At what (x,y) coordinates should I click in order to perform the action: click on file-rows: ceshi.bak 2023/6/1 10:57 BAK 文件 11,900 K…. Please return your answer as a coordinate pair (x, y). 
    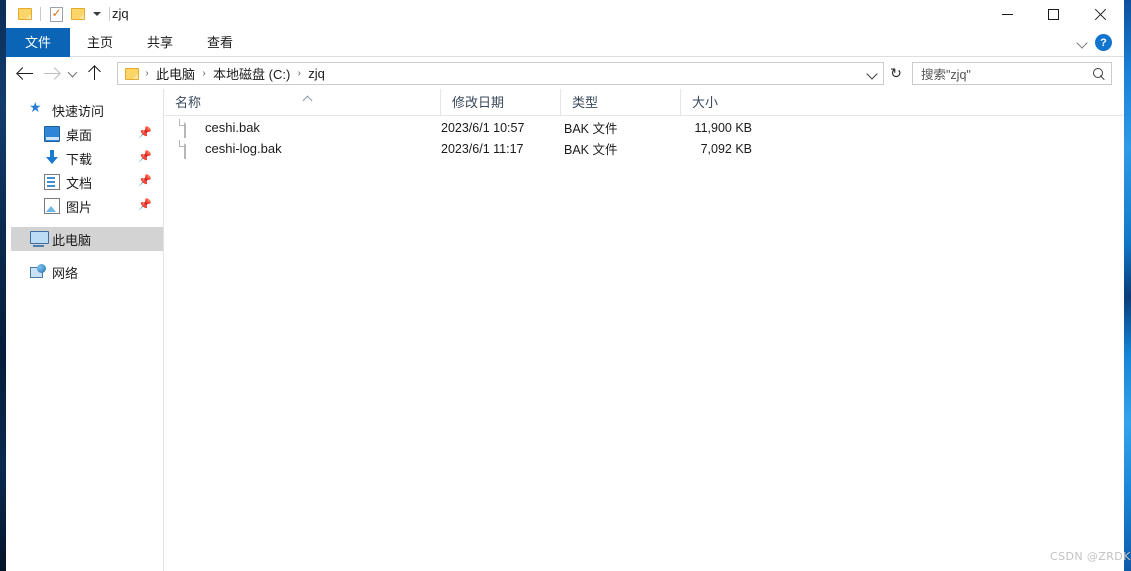
    Looking at the image, I should click on (644, 138).